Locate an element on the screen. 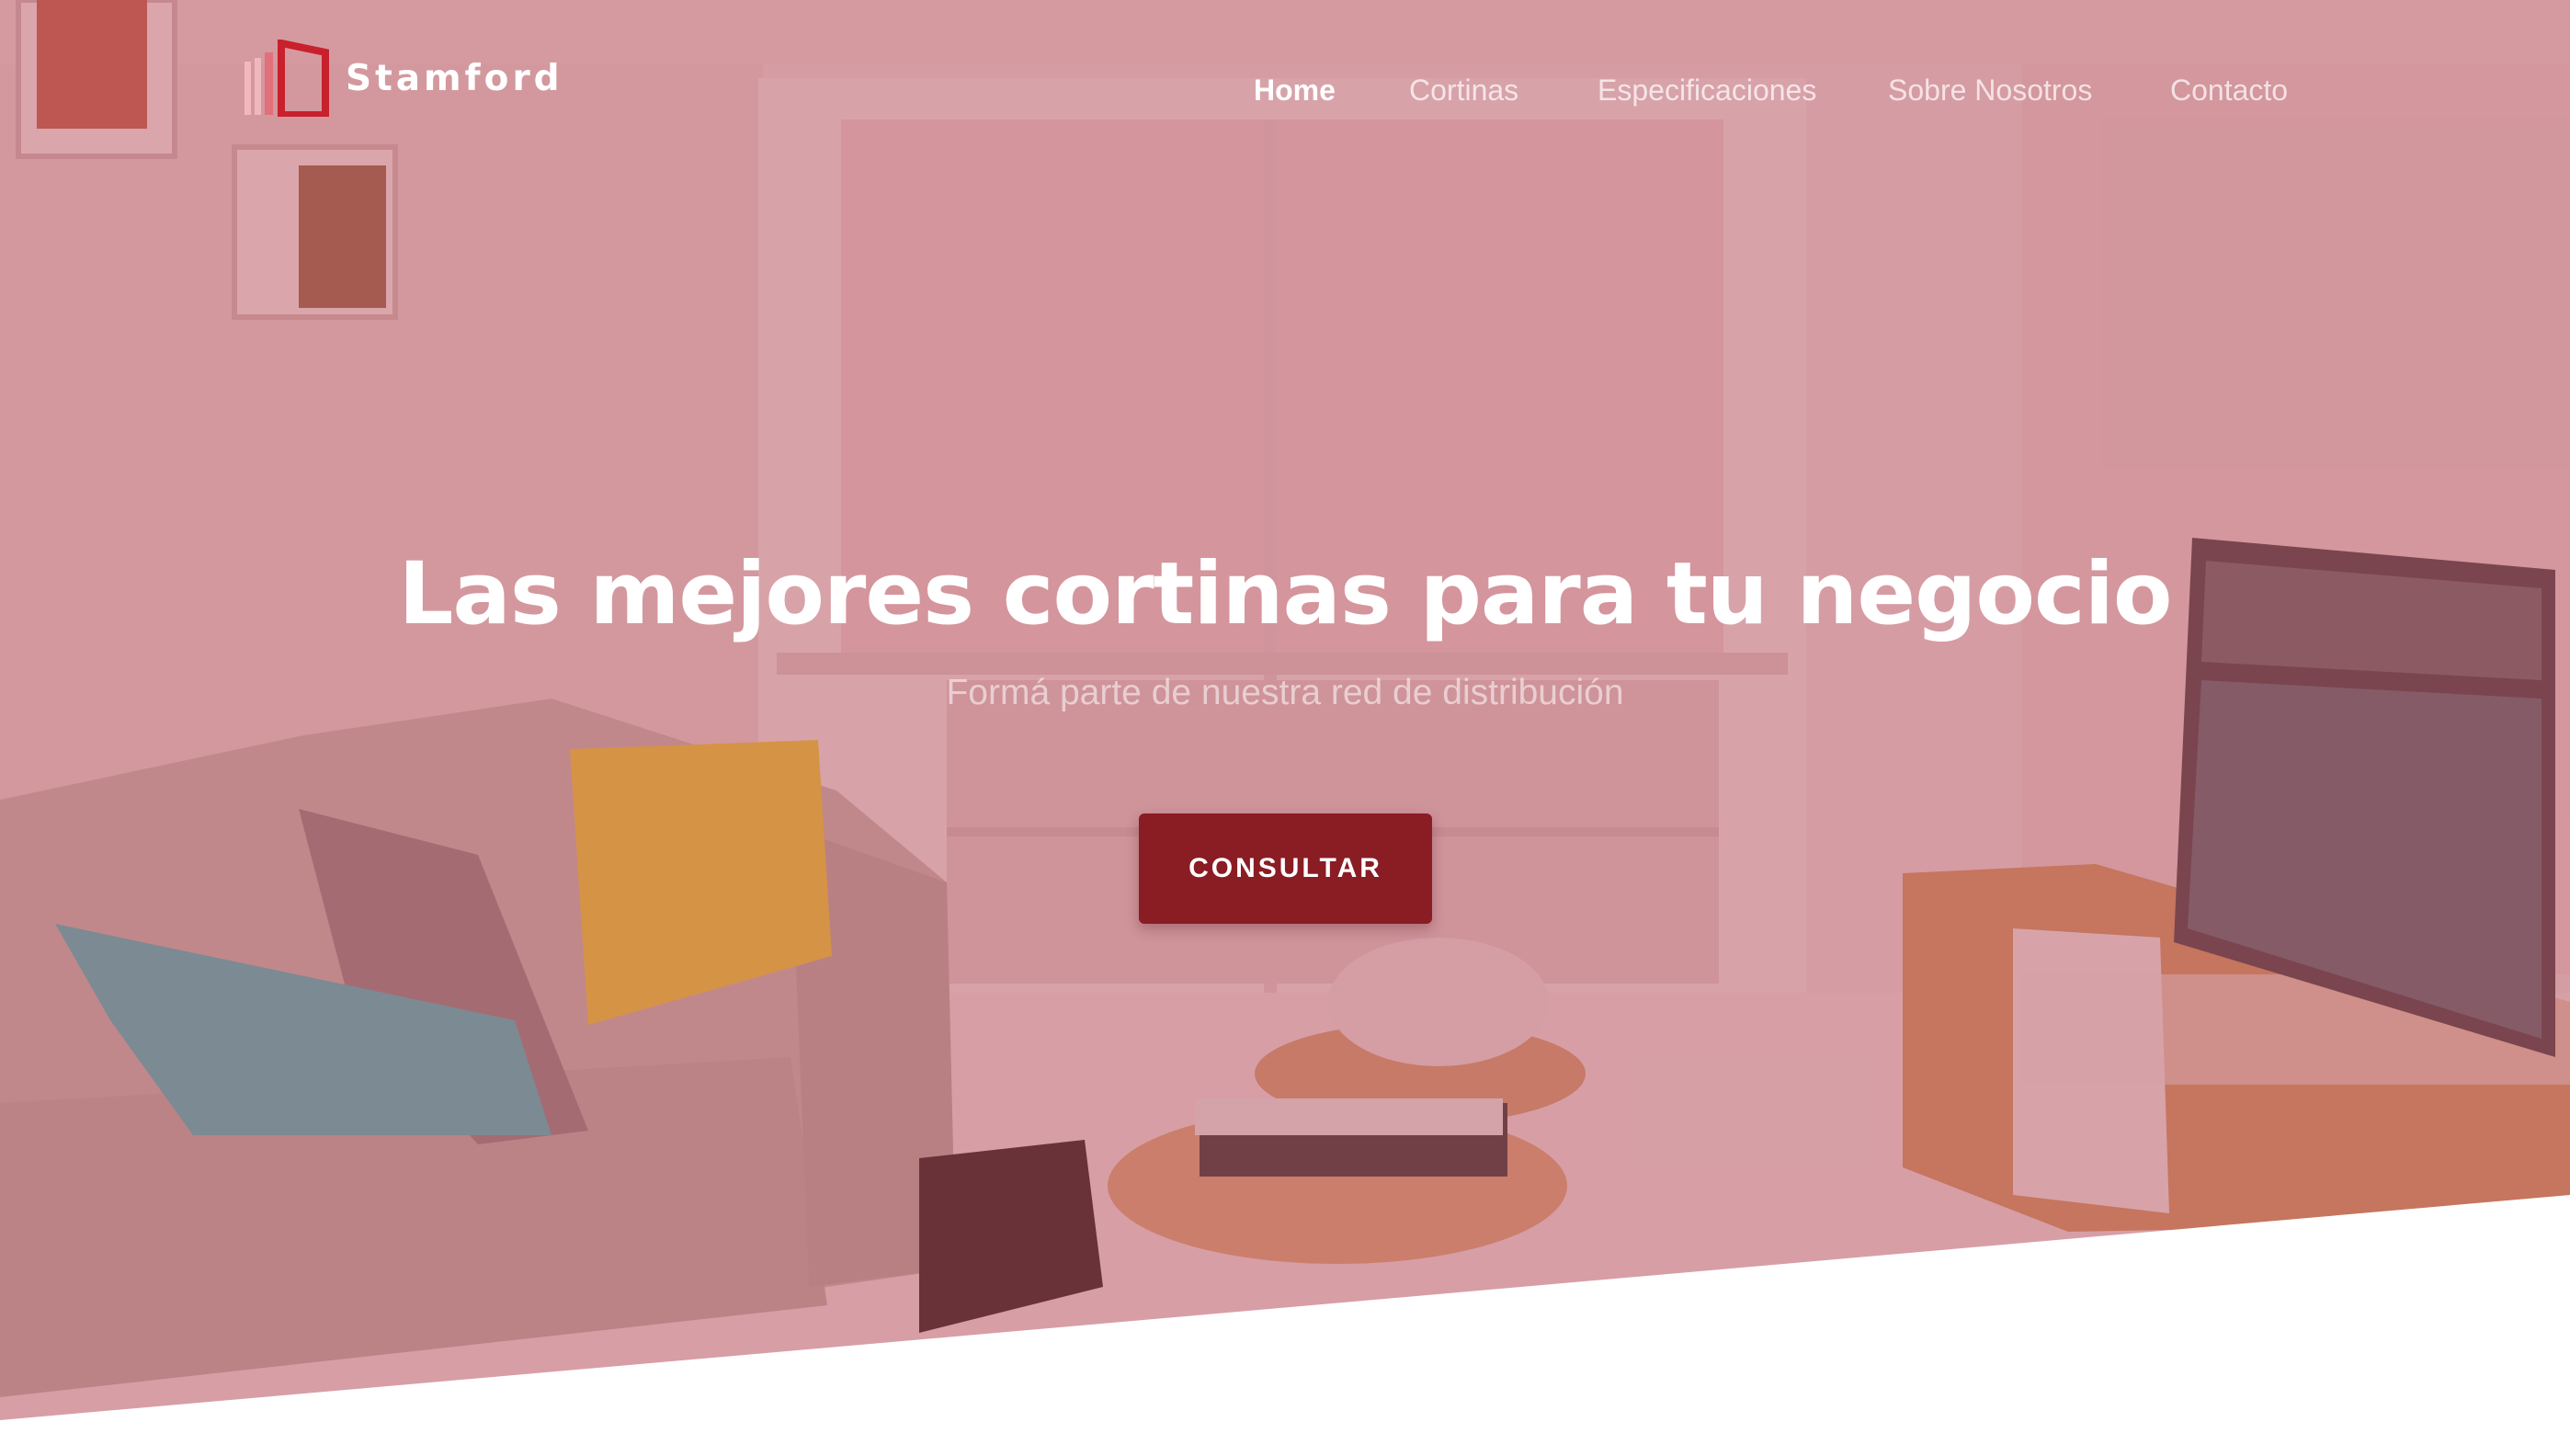 The width and height of the screenshot is (2570, 1456). hero-title: Las mejores cortinas para tu negocio is located at coordinates (1285, 594).